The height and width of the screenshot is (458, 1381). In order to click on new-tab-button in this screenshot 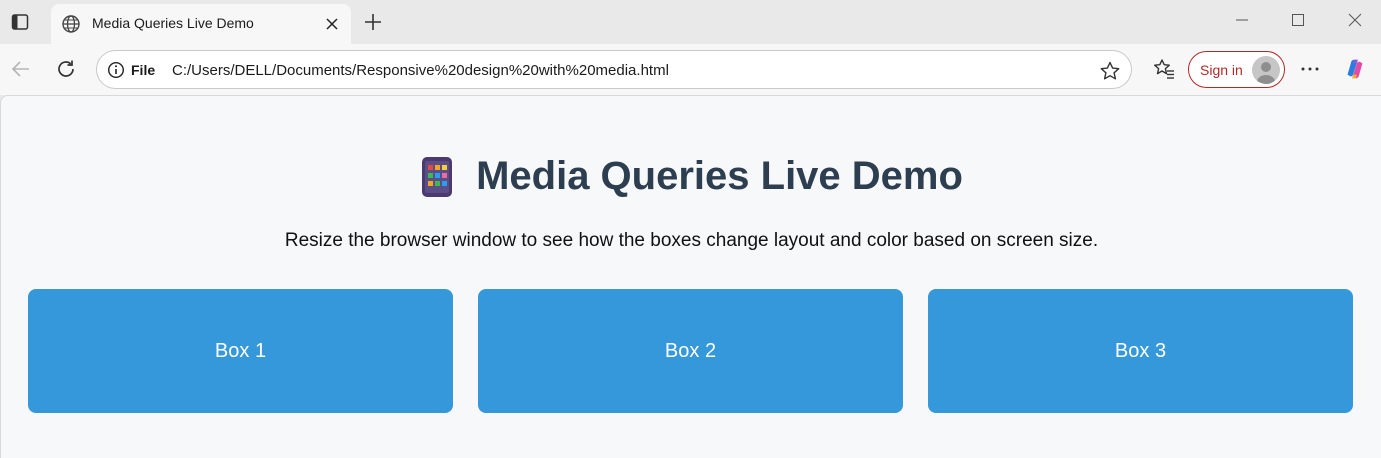, I will do `click(373, 22)`.